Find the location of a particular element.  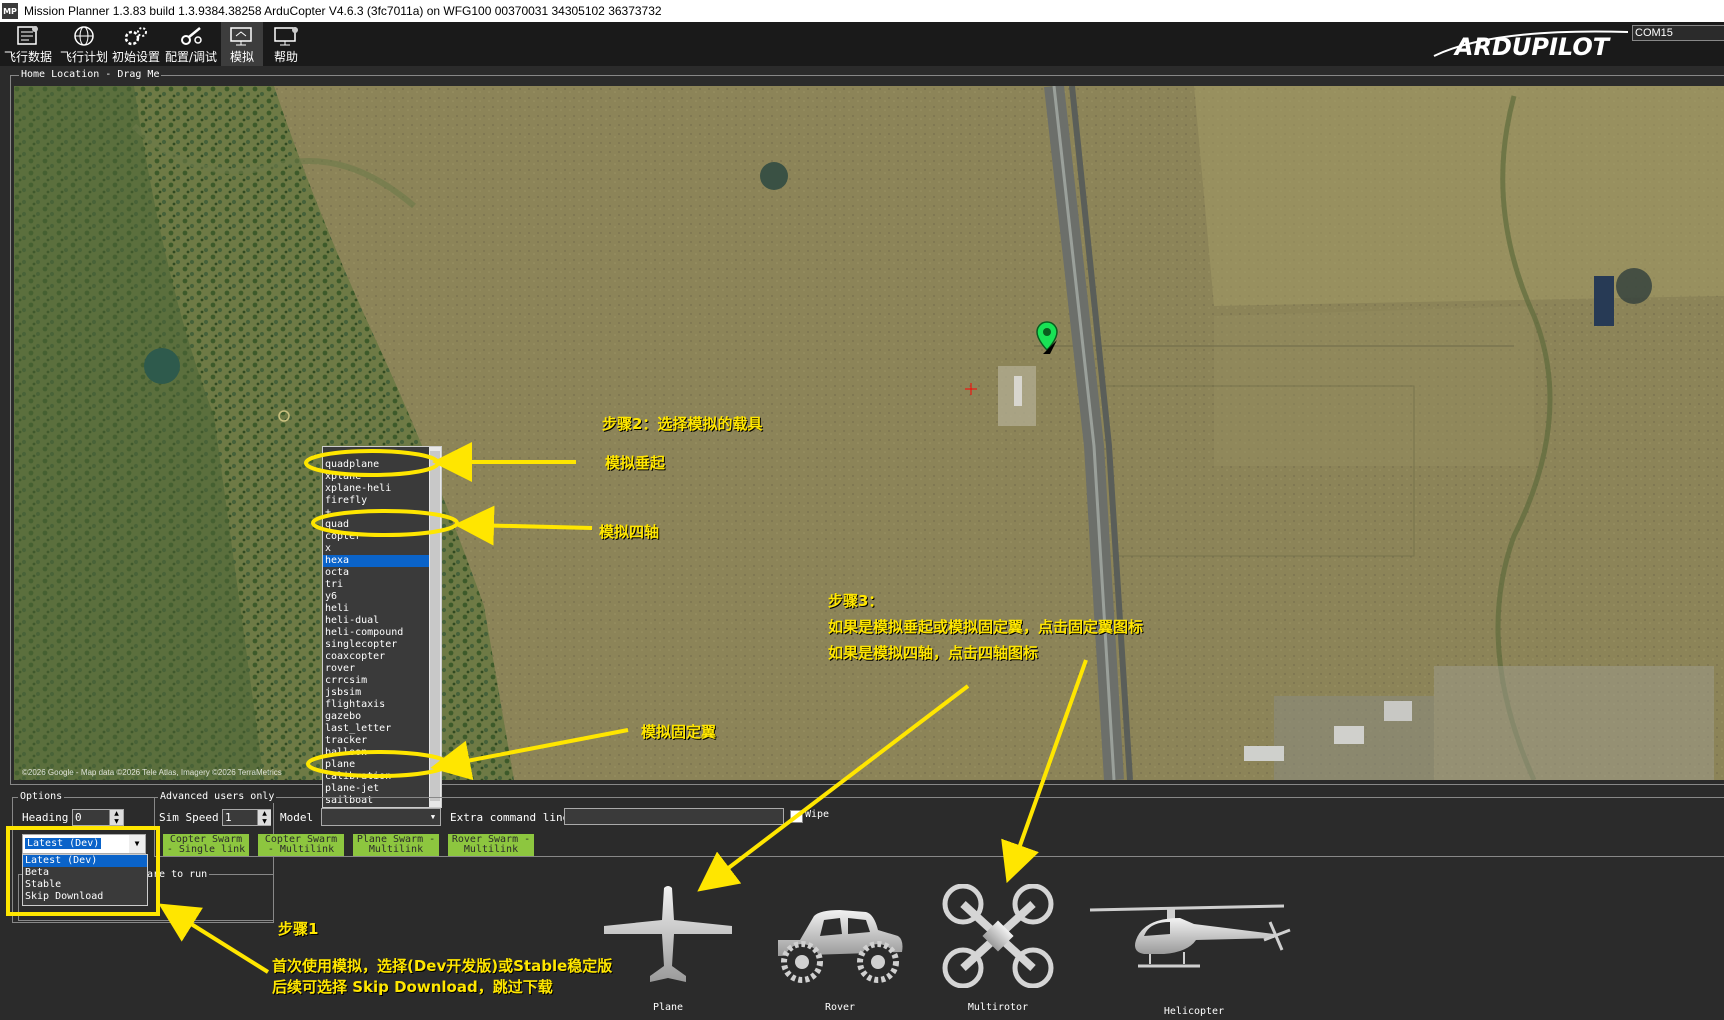

vtol-note: 模拟垂起 is located at coordinates (635, 463).